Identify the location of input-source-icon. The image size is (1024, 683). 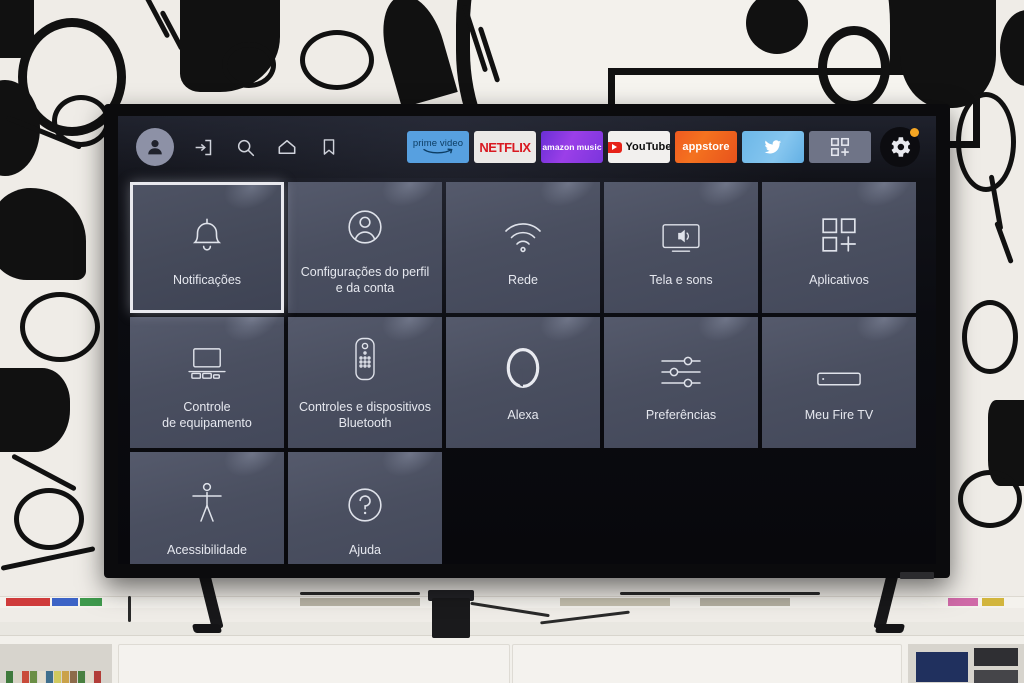
(203, 147).